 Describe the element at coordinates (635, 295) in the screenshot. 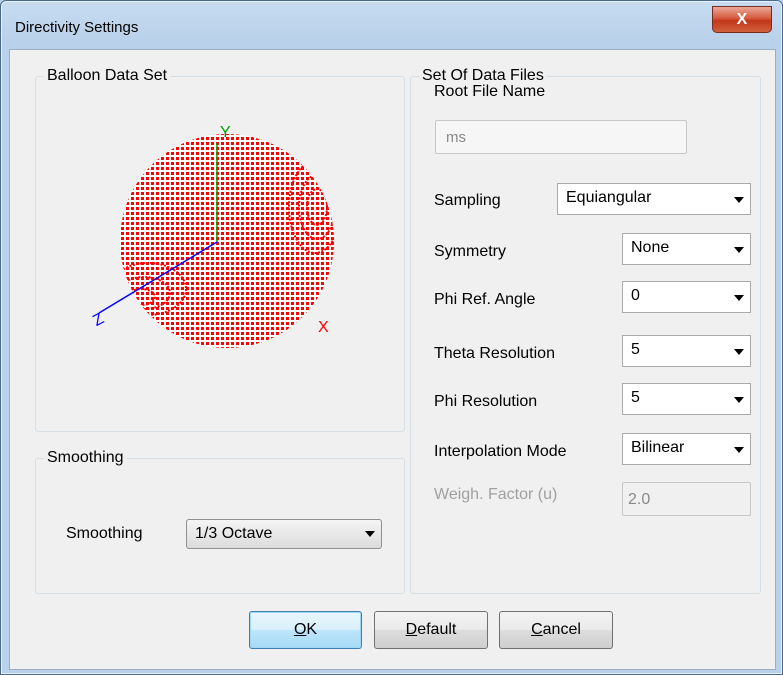

I see `phi-ref-angle-value: 0` at that location.